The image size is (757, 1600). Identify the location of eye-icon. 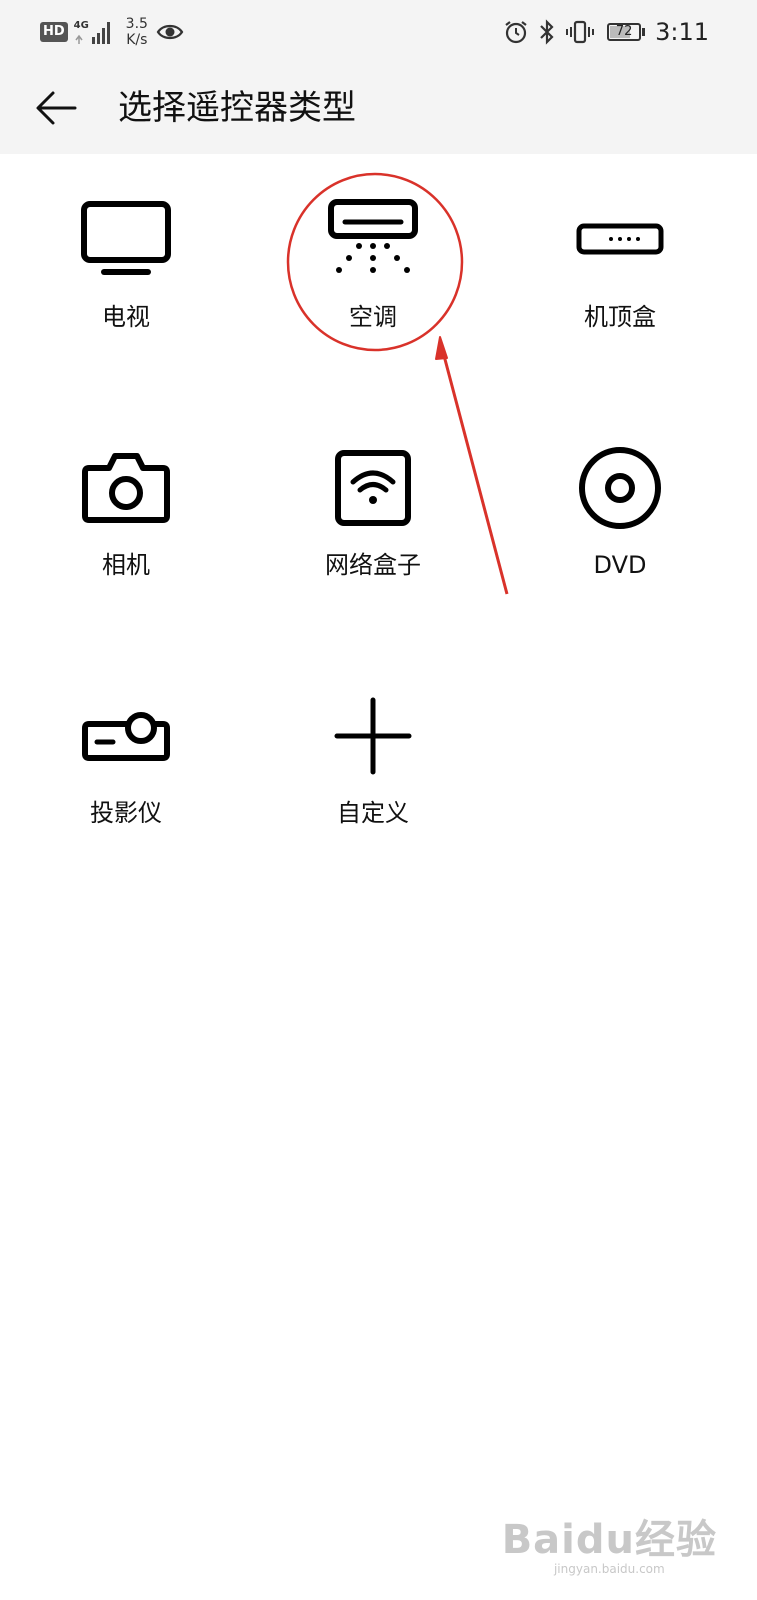
(170, 32).